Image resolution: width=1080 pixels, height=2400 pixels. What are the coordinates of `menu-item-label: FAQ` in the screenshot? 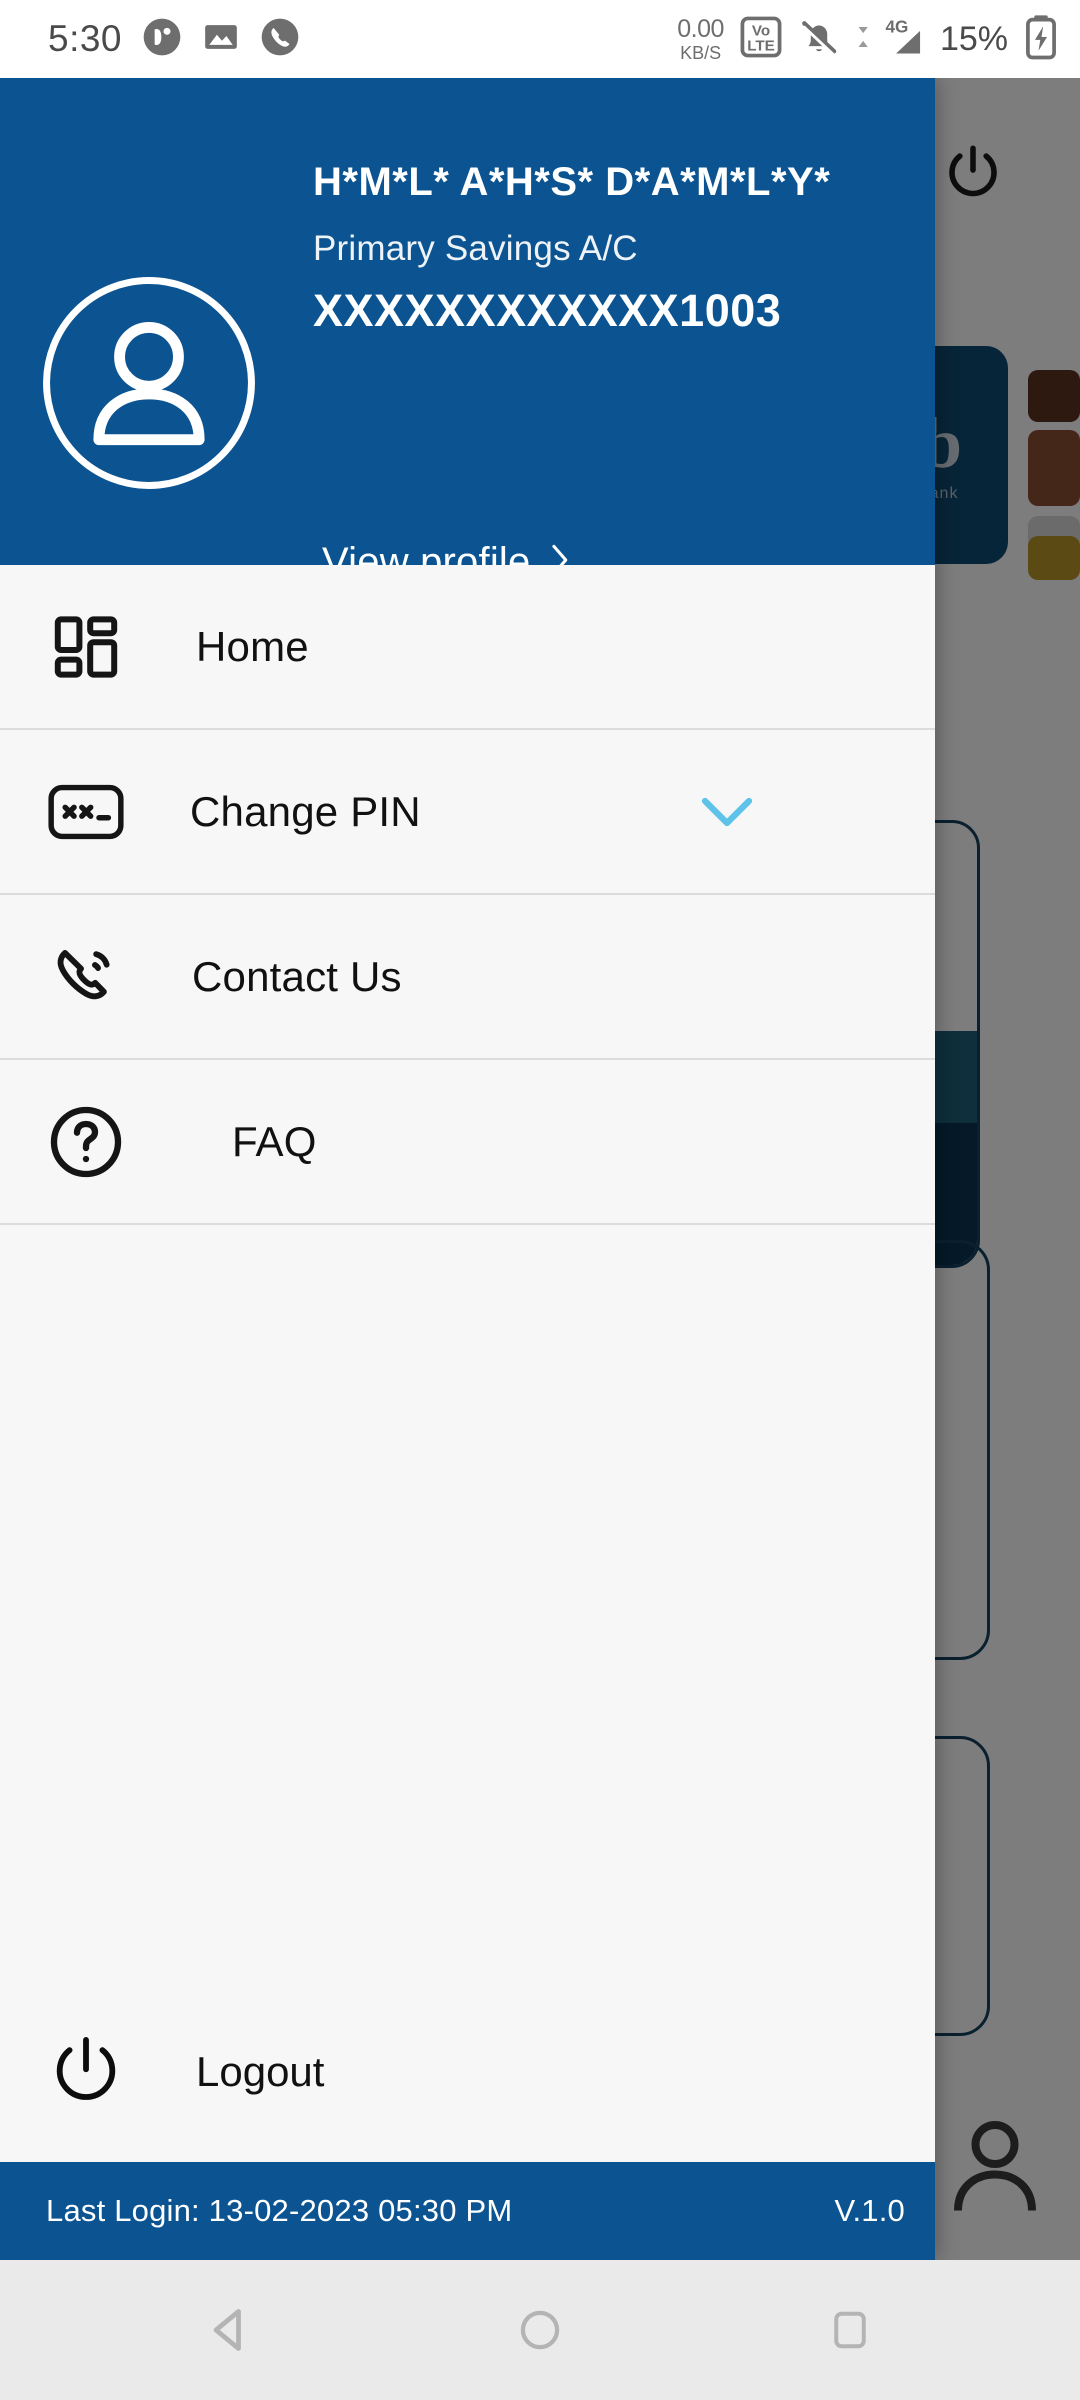 It's located at (274, 1141).